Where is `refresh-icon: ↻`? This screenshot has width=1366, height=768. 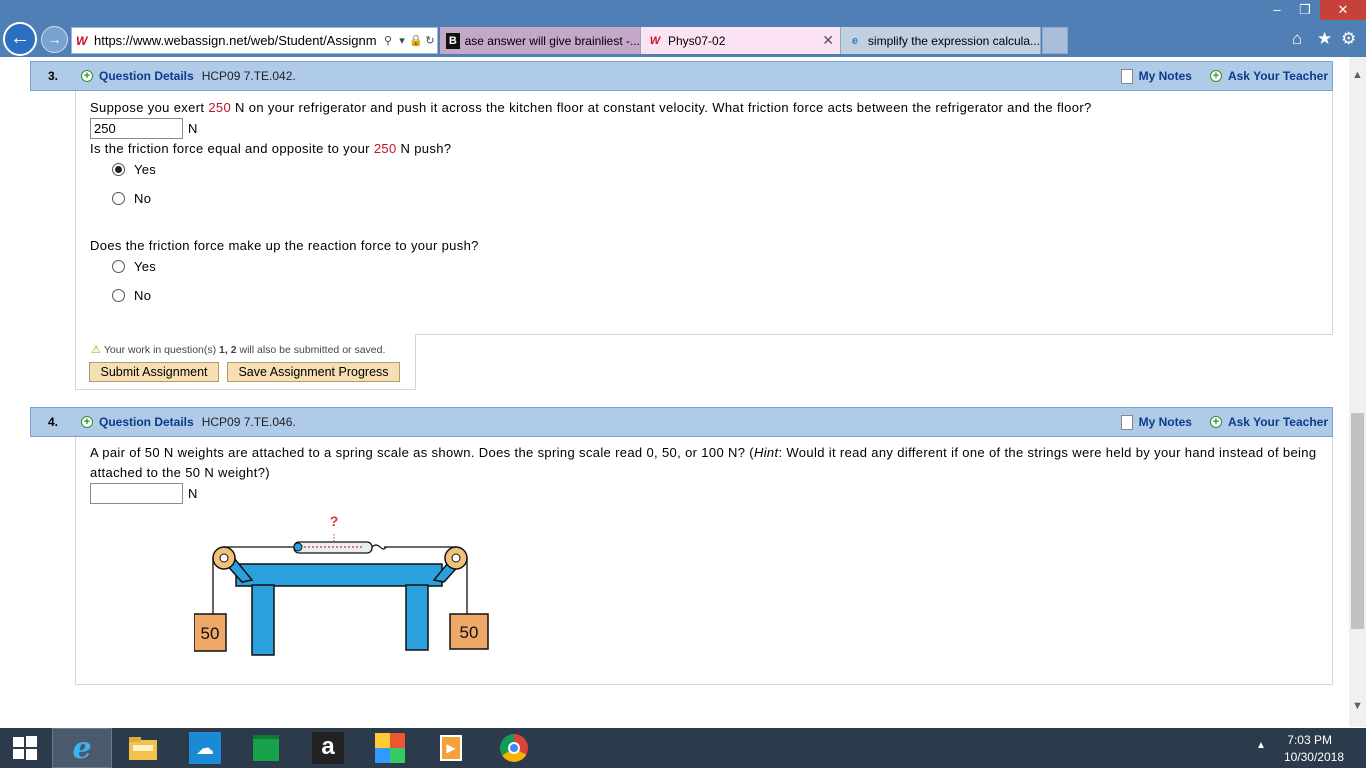
refresh-icon: ↻ is located at coordinates (430, 40).